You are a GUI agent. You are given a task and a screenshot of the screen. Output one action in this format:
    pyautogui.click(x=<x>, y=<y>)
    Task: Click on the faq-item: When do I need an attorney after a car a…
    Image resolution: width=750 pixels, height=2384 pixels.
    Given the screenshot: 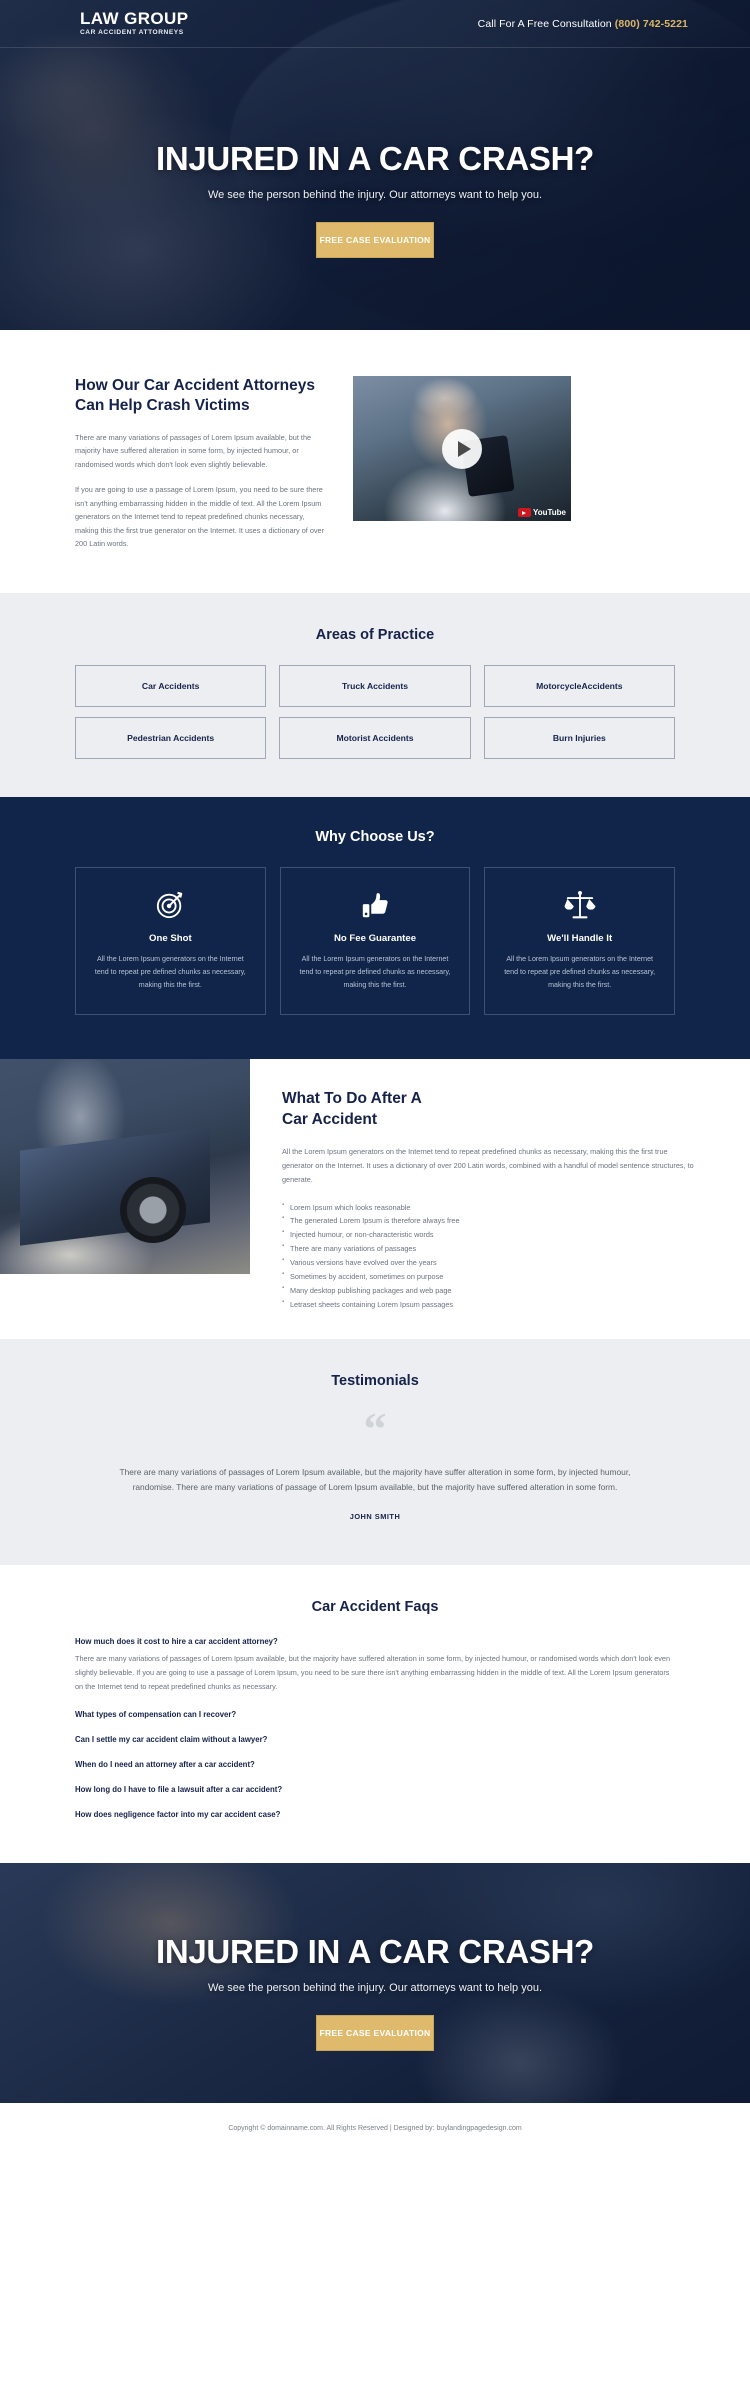 What is the action you would take?
    pyautogui.click(x=375, y=1764)
    